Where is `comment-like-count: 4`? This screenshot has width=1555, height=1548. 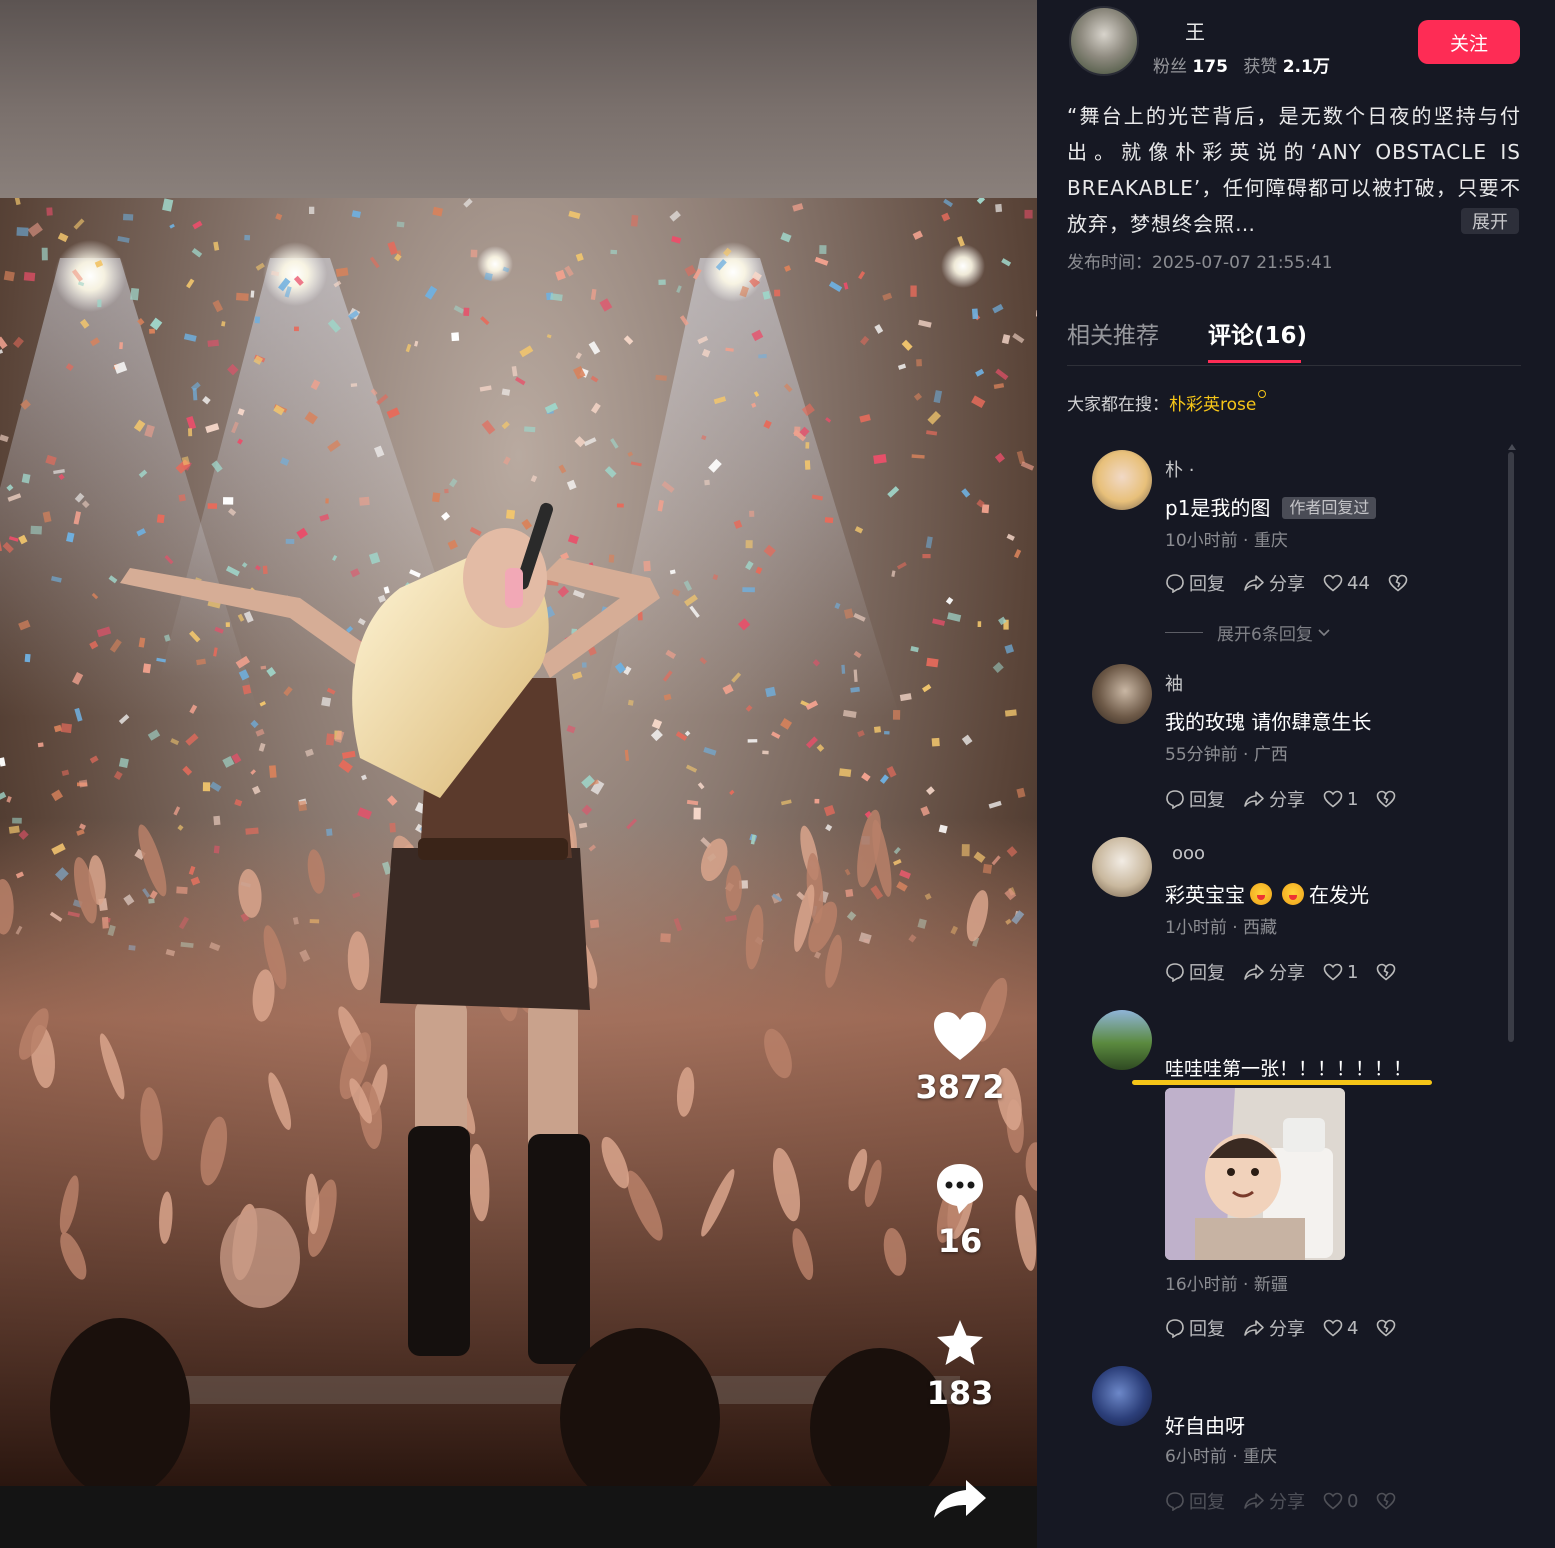 comment-like-count: 4 is located at coordinates (1353, 1328).